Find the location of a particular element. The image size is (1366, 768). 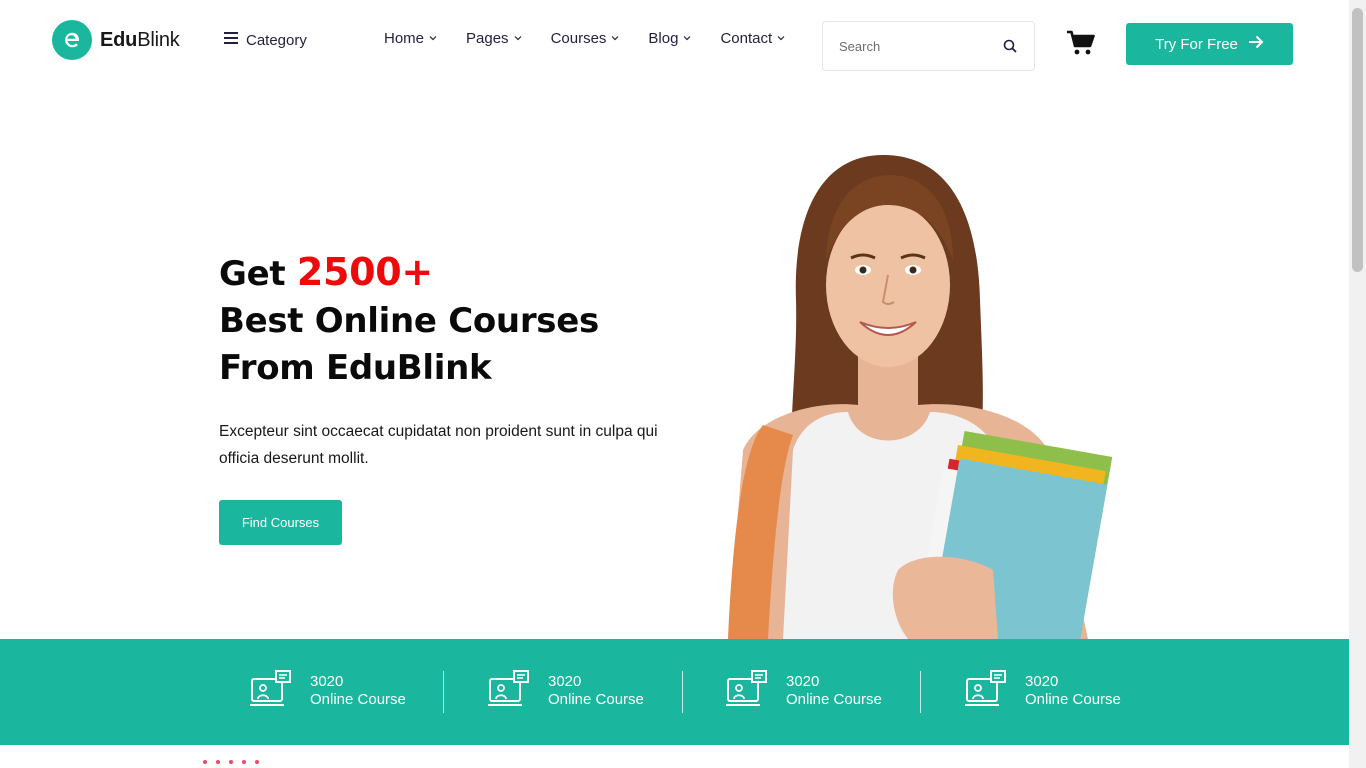

nav-item-blog: Blog is located at coordinates (670, 38).